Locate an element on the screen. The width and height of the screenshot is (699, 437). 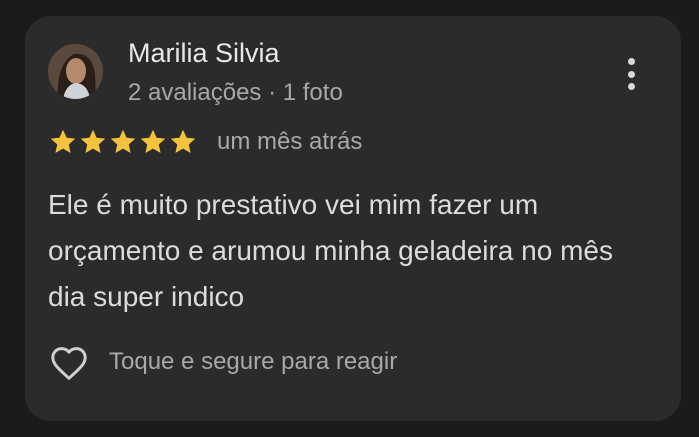
star-rating is located at coordinates (123, 142).